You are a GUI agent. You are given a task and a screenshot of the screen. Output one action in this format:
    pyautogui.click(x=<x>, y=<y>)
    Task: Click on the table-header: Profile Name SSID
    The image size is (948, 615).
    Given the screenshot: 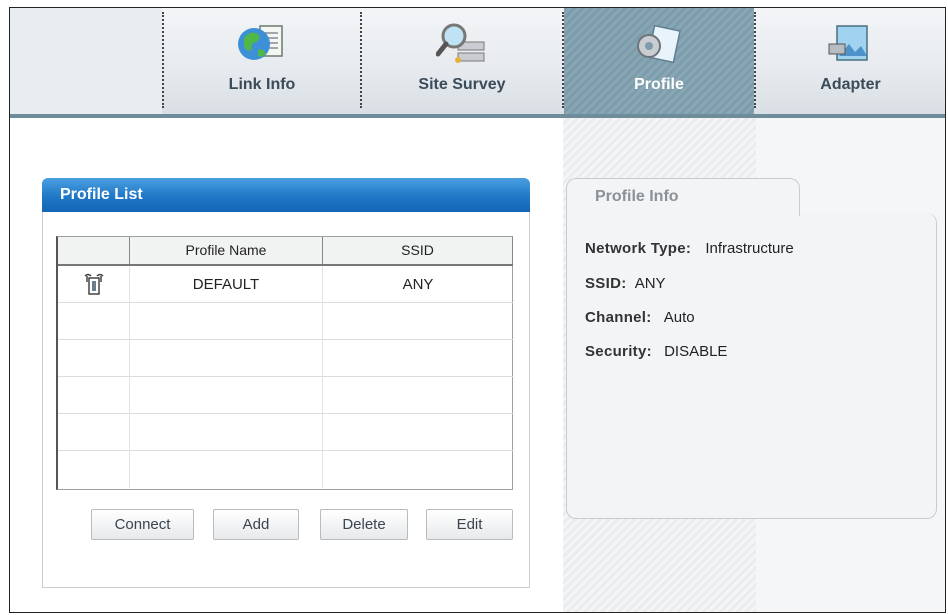 What is the action you would take?
    pyautogui.click(x=285, y=251)
    